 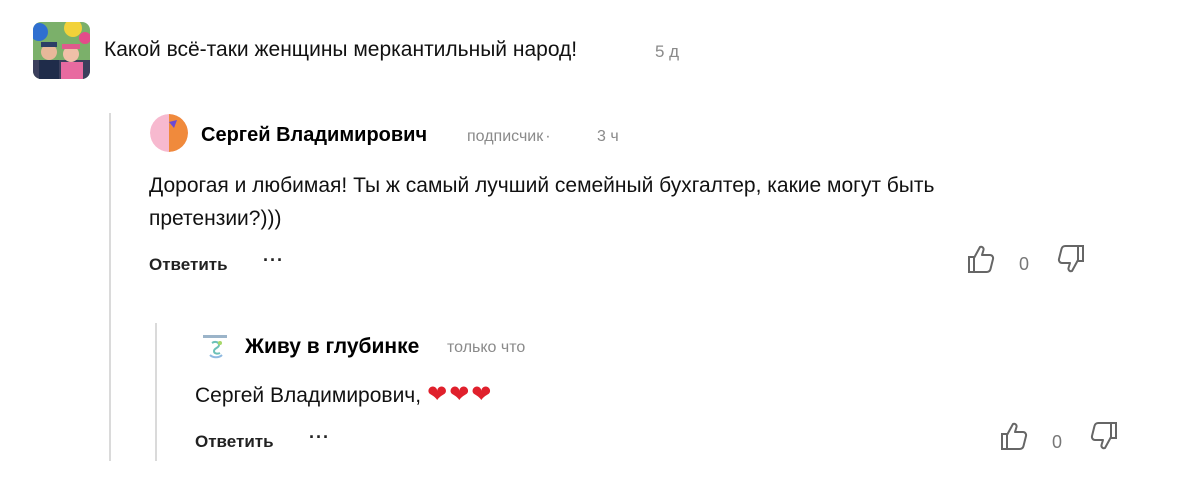 What do you see at coordinates (608, 136) in the screenshot?
I see `reply-time: 3 ч` at bounding box center [608, 136].